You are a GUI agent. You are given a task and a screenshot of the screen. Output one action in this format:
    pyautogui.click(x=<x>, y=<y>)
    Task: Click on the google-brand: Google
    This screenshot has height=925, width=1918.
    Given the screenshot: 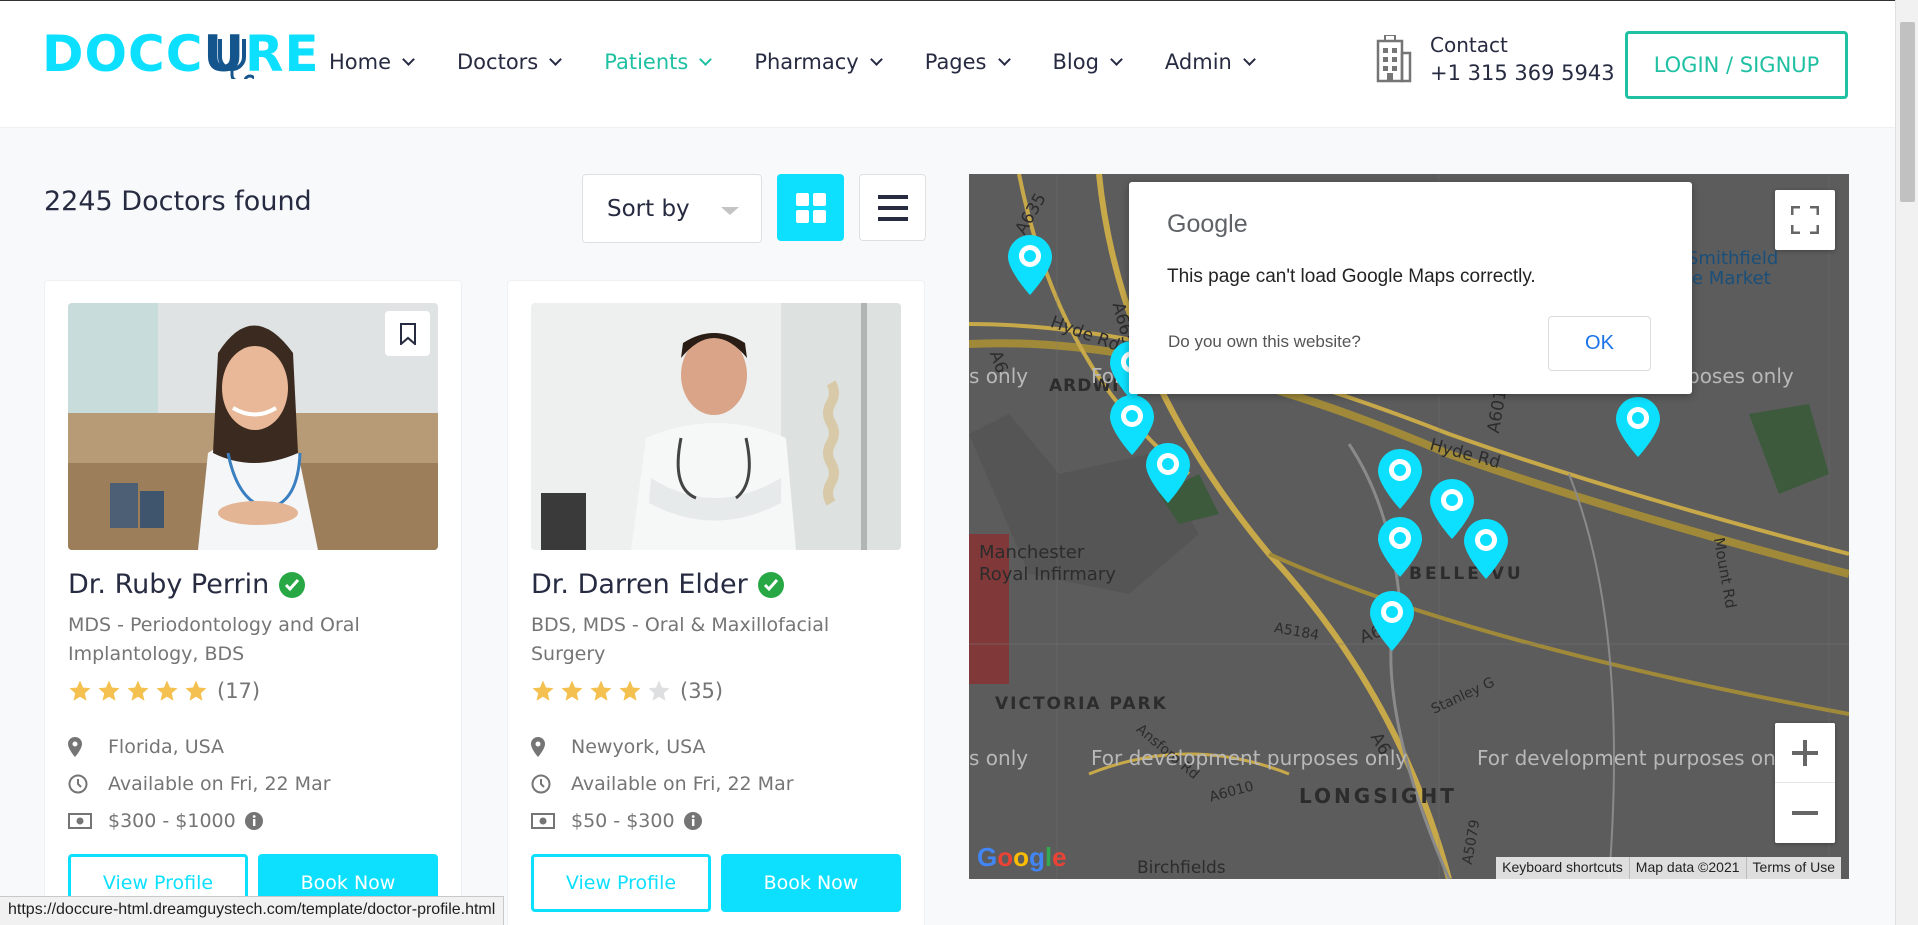 What is the action you would take?
    pyautogui.click(x=1207, y=224)
    